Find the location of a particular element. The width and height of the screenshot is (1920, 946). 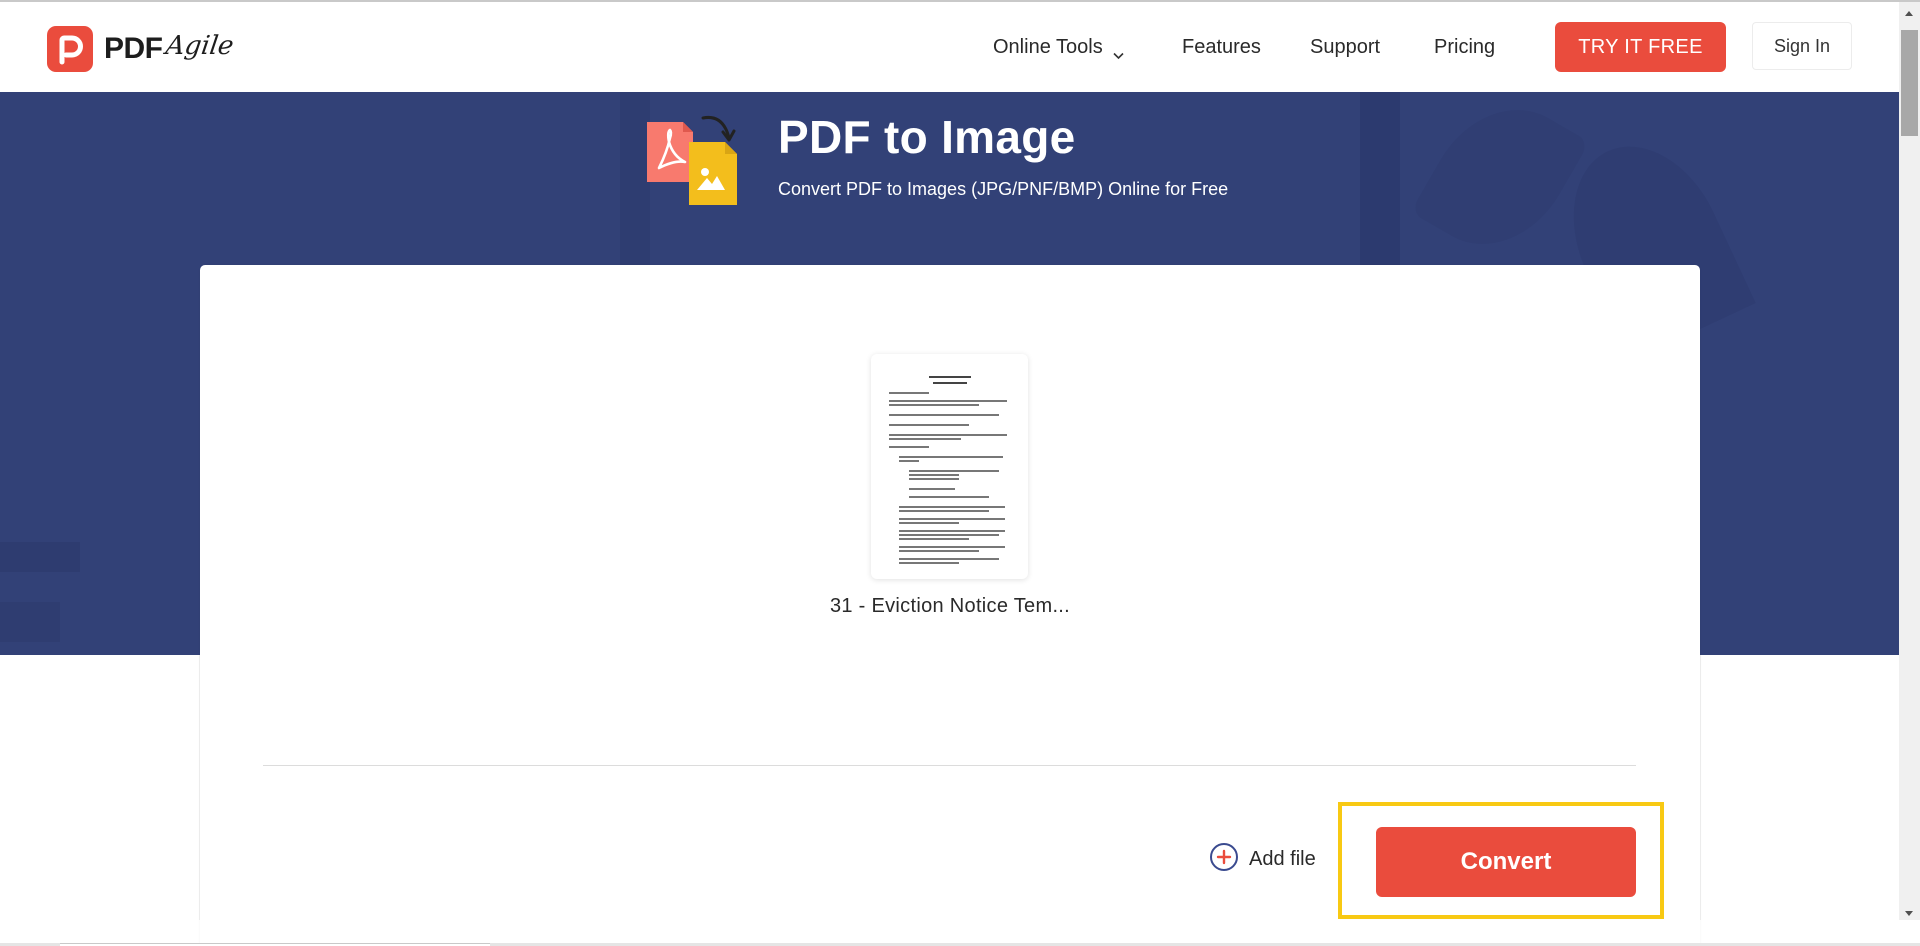

add-file-button: Add file is located at coordinates (1262, 859).